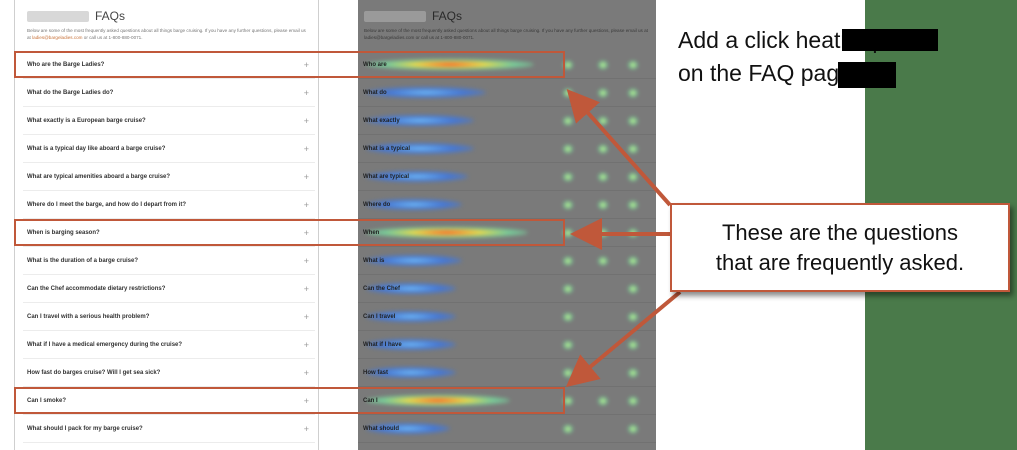  What do you see at coordinates (623, 339) in the screenshot?
I see `arrow-to-bottom-row` at bounding box center [623, 339].